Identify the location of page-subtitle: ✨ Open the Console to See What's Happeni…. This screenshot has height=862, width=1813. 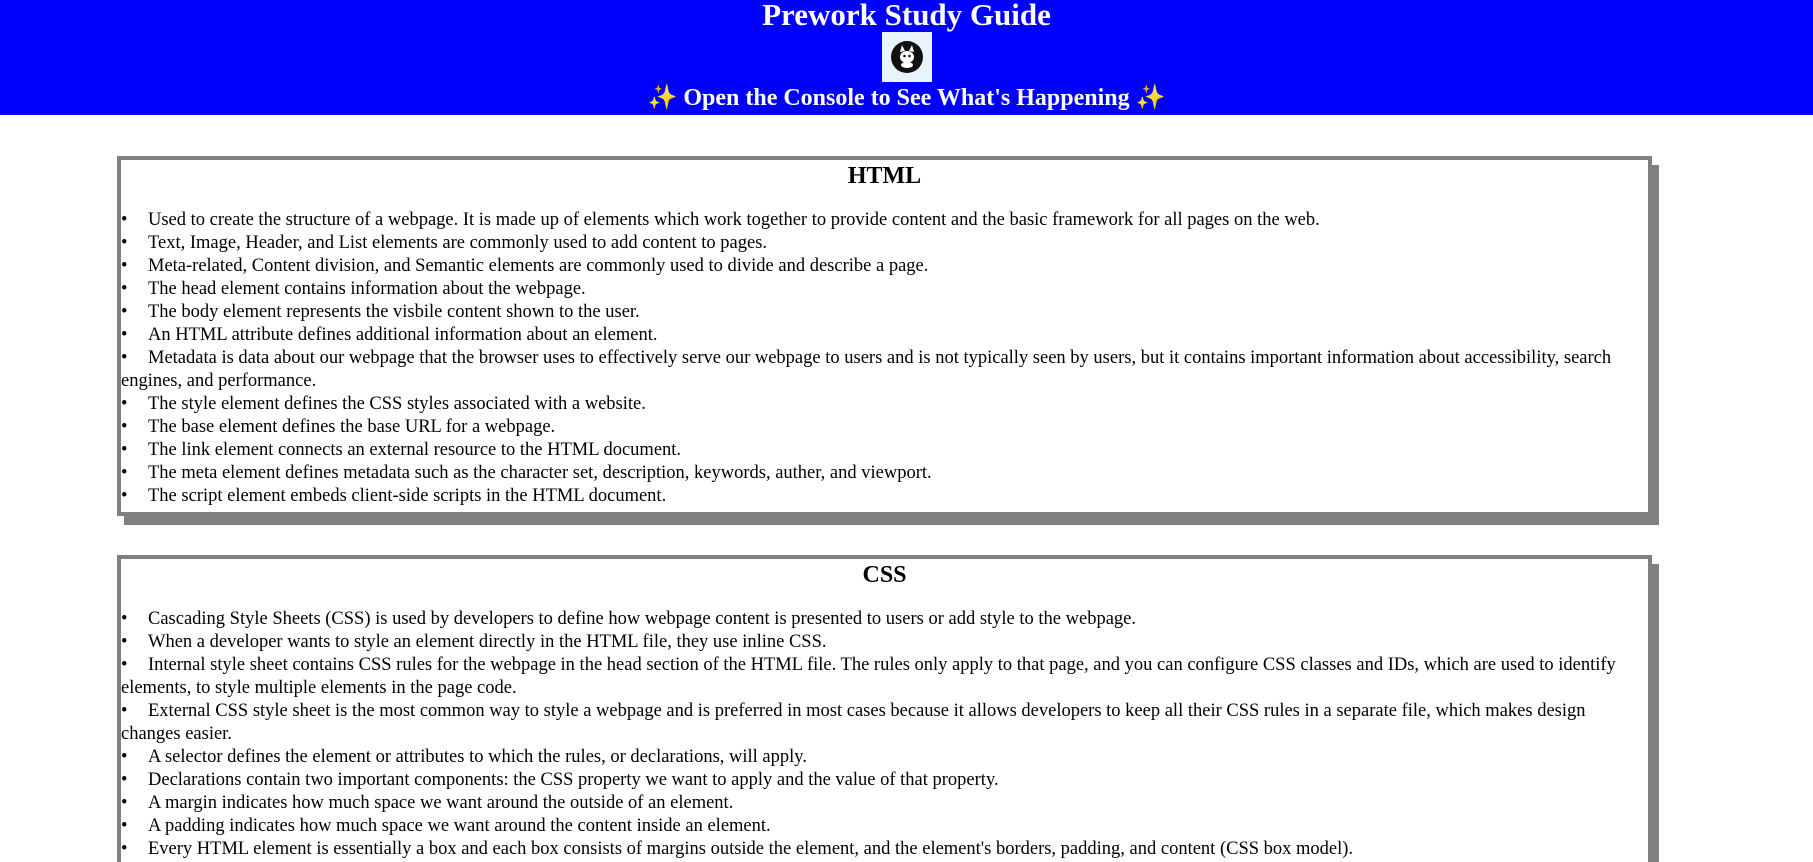
(906, 98).